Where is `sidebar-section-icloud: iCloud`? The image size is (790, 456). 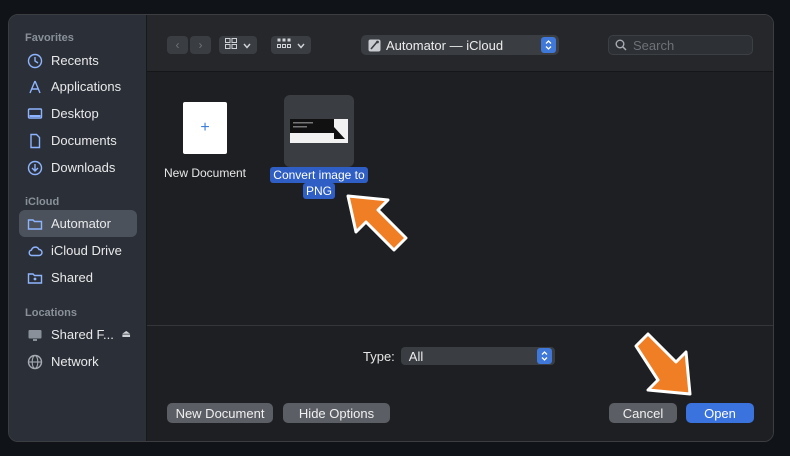 sidebar-section-icloud: iCloud is located at coordinates (42, 202).